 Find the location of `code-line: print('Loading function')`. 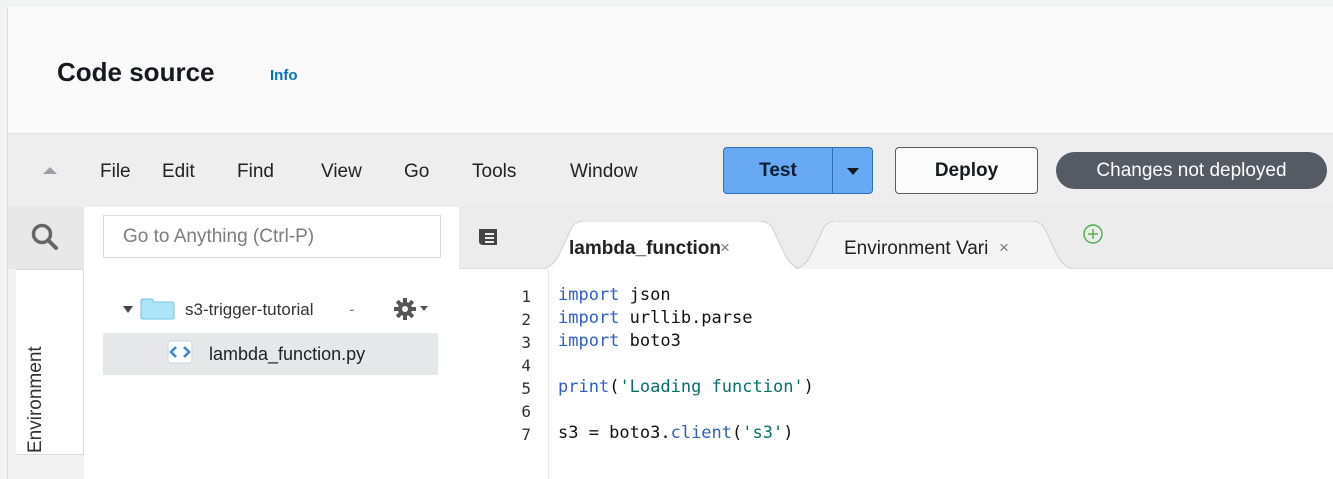

code-line: print('Loading function') is located at coordinates (686, 387).